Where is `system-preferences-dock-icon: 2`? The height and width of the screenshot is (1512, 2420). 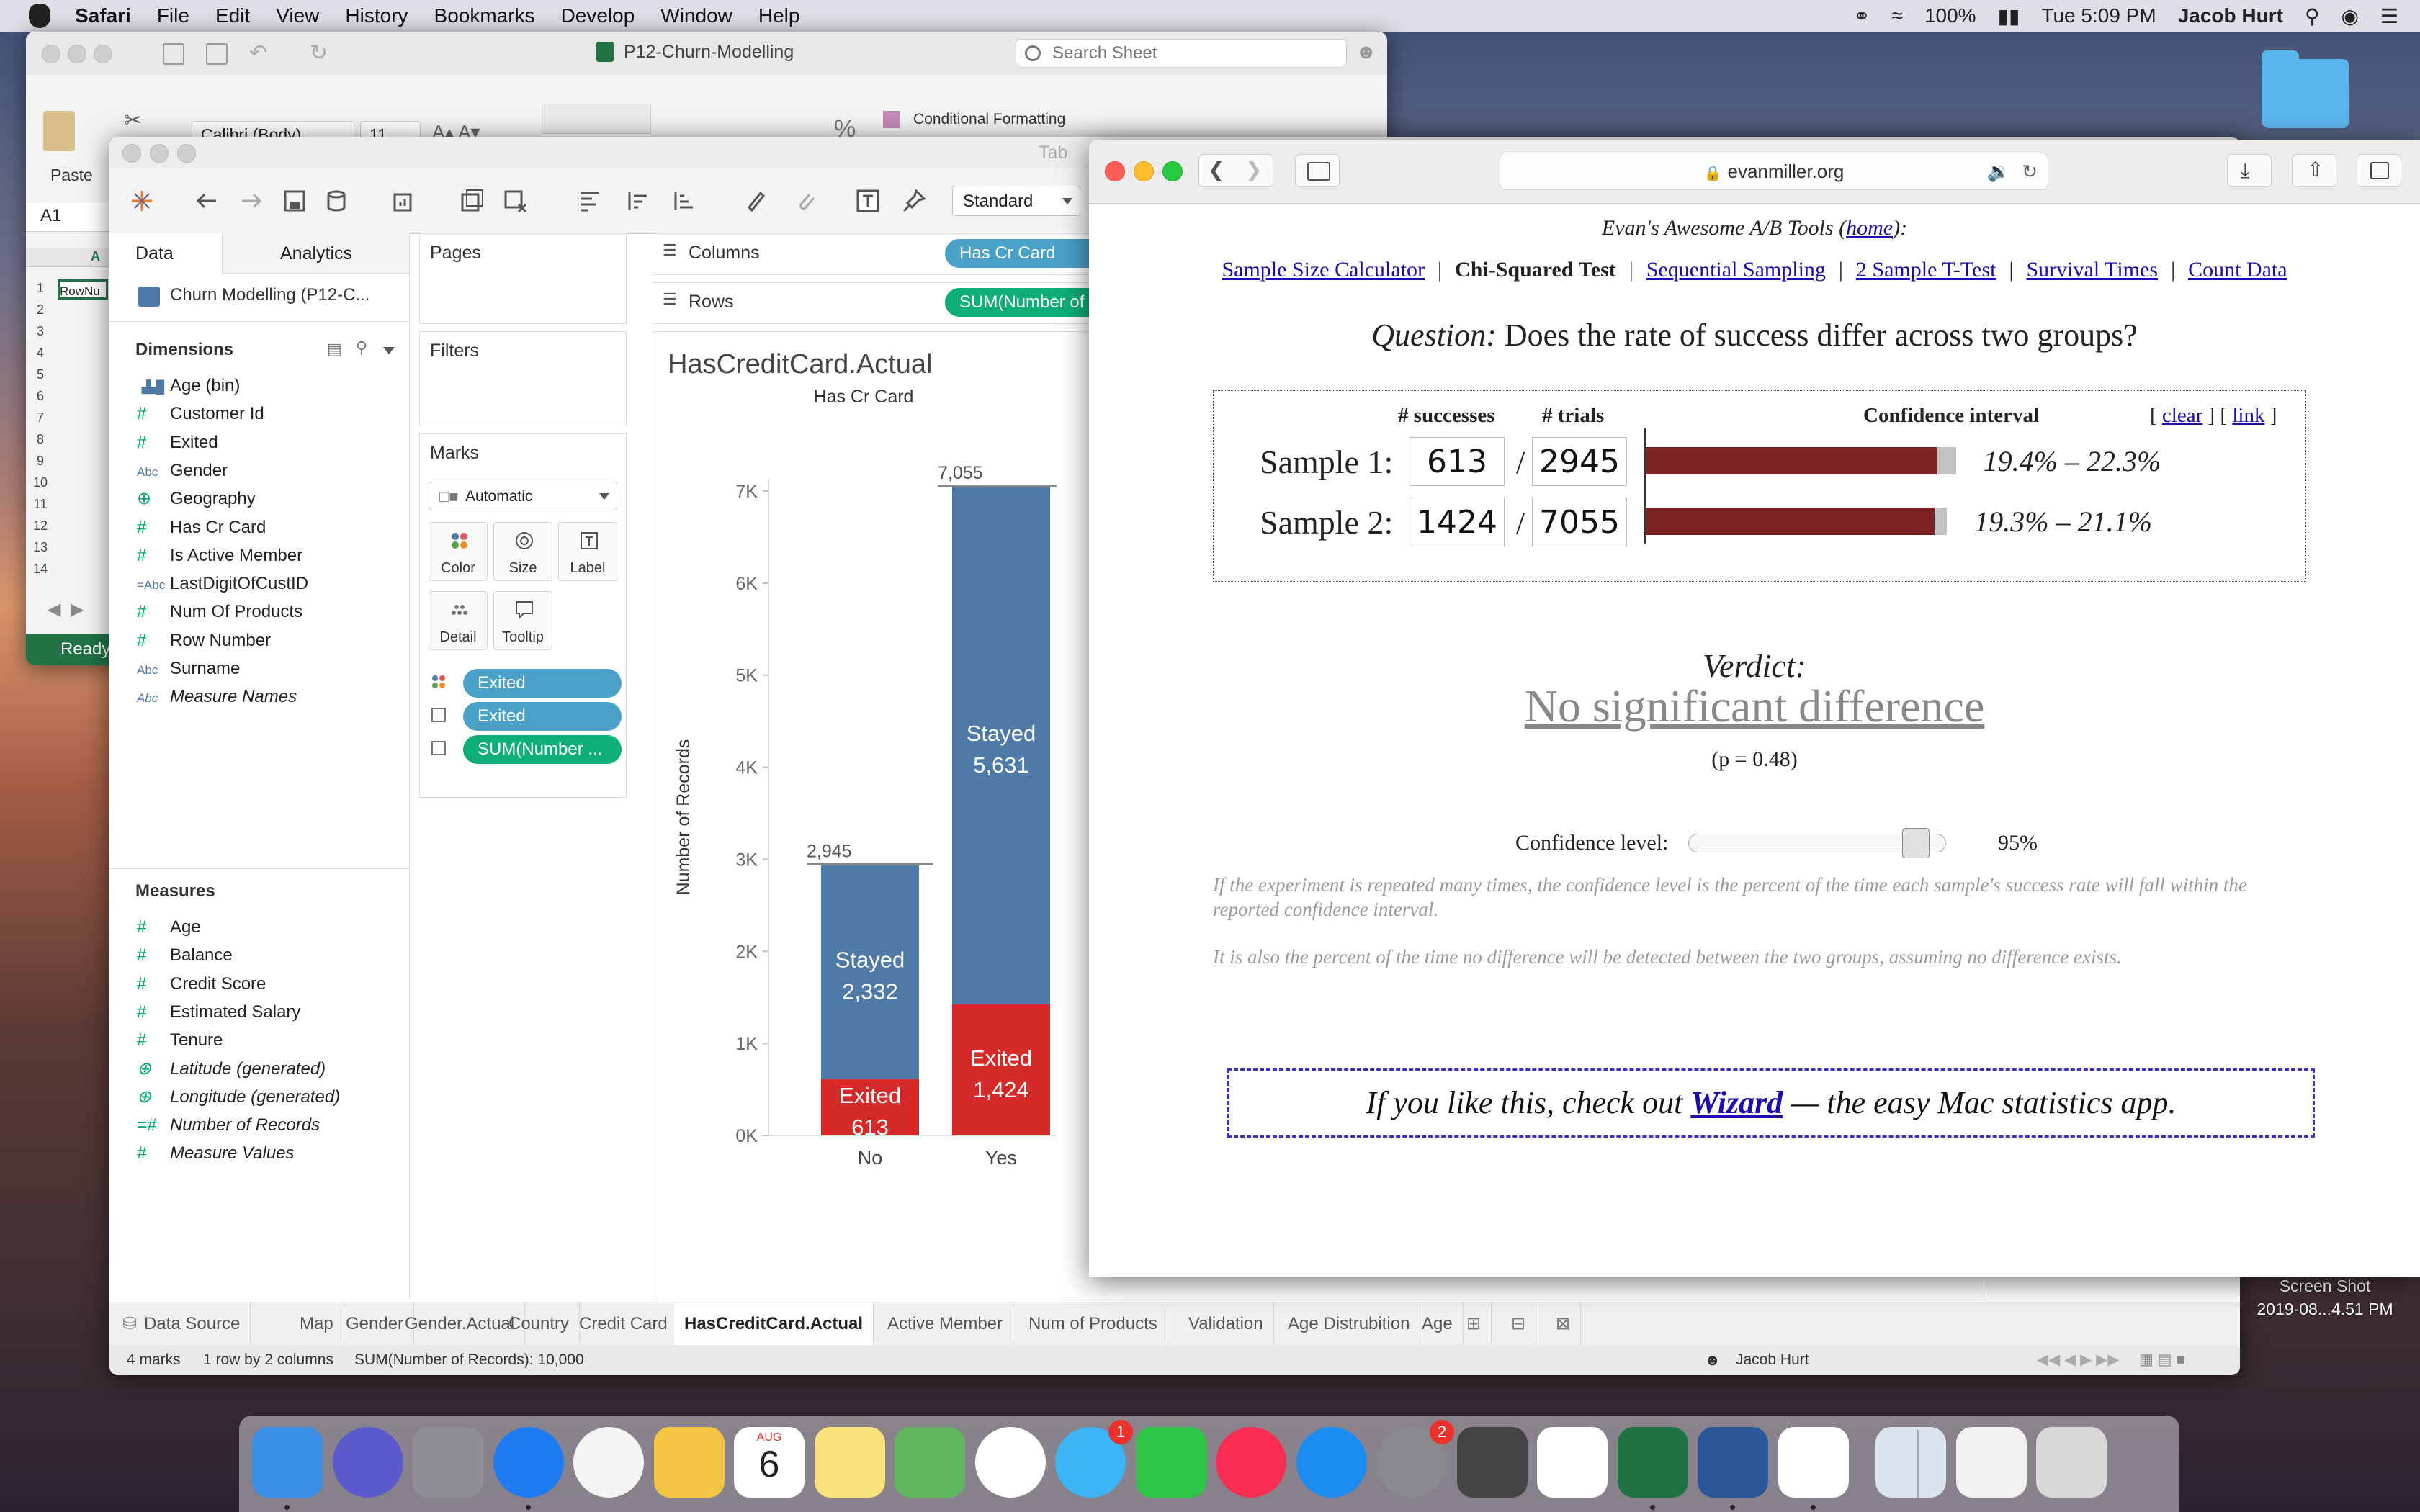 system-preferences-dock-icon: 2 is located at coordinates (1415, 1459).